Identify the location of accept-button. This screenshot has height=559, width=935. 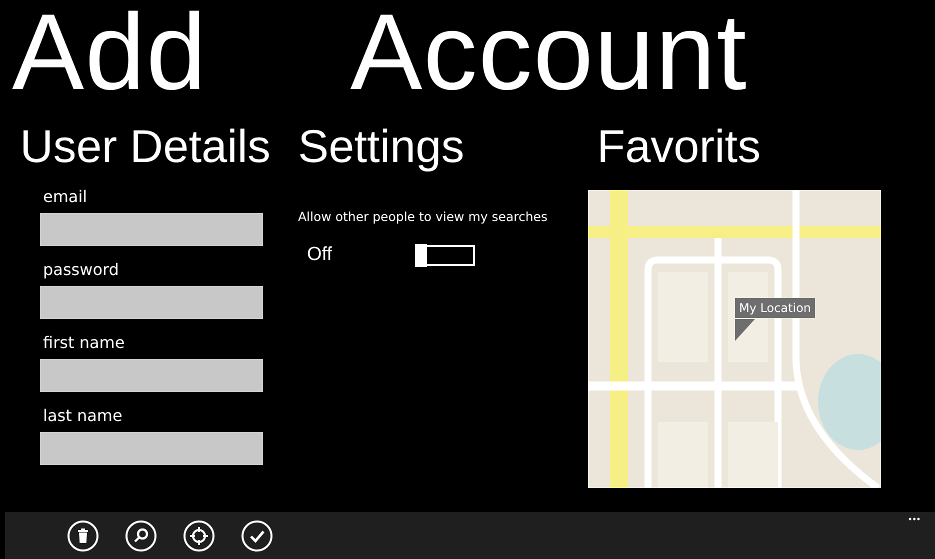
(257, 536).